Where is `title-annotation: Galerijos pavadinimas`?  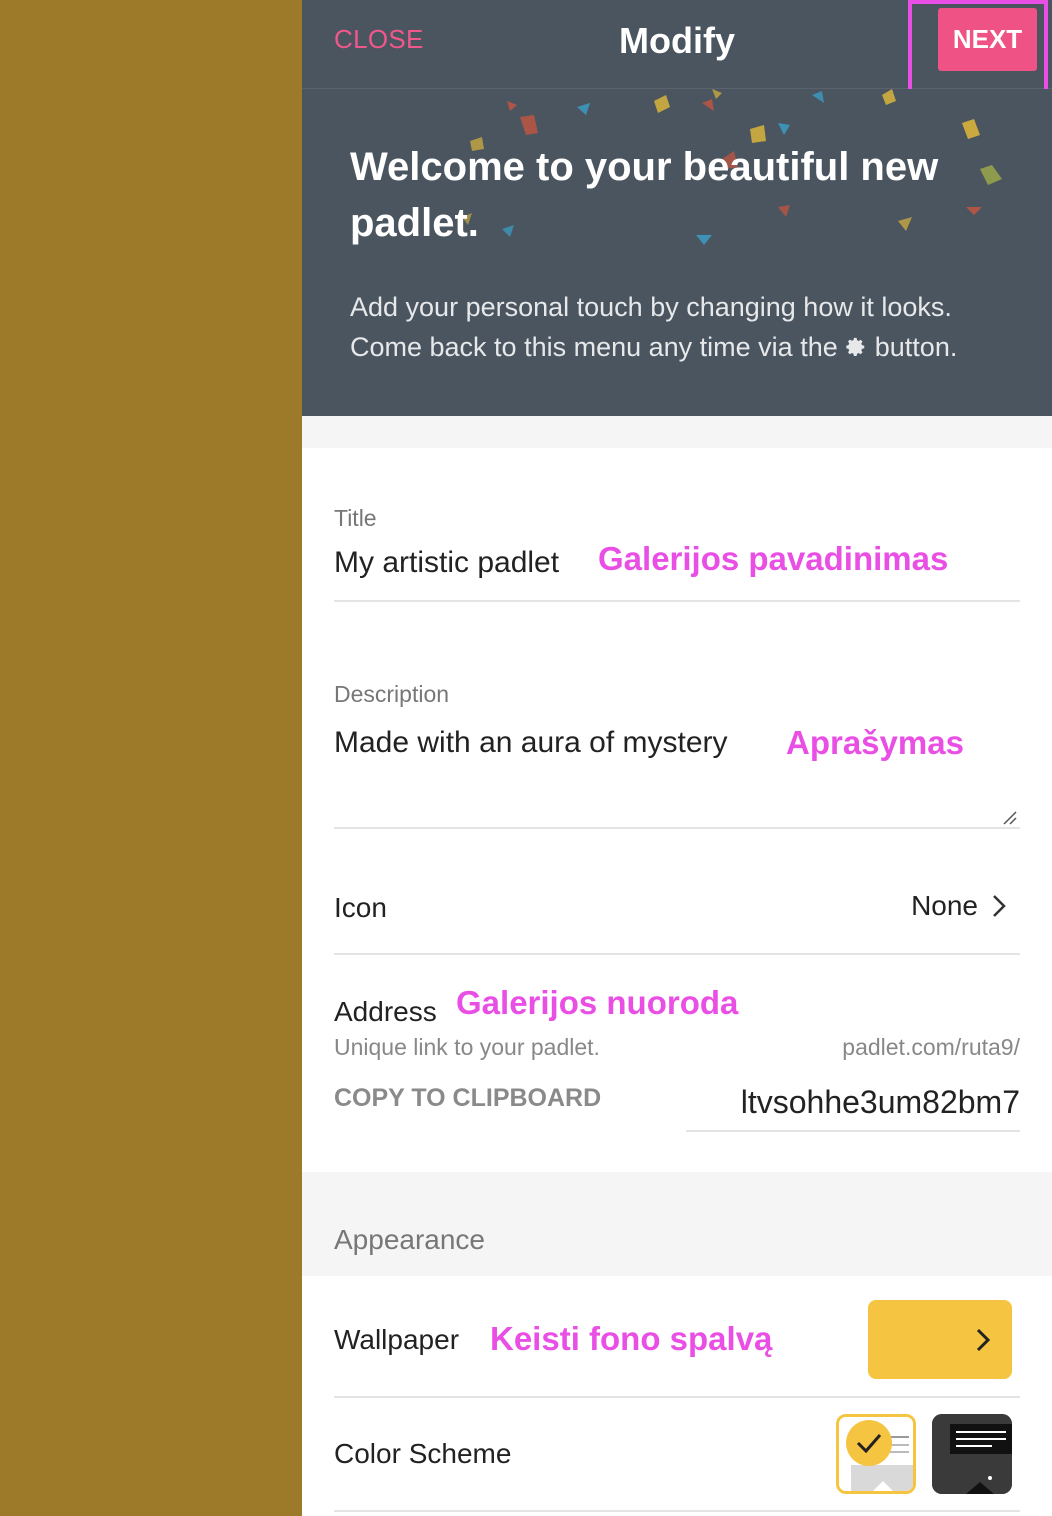
title-annotation: Galerijos pavadinimas is located at coordinates (773, 558).